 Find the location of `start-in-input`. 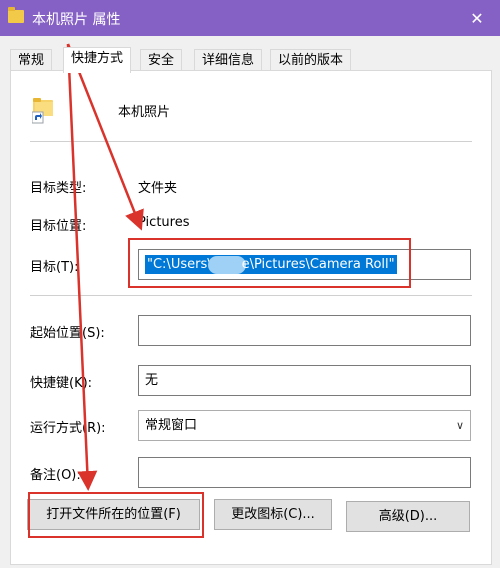

start-in-input is located at coordinates (304, 330).